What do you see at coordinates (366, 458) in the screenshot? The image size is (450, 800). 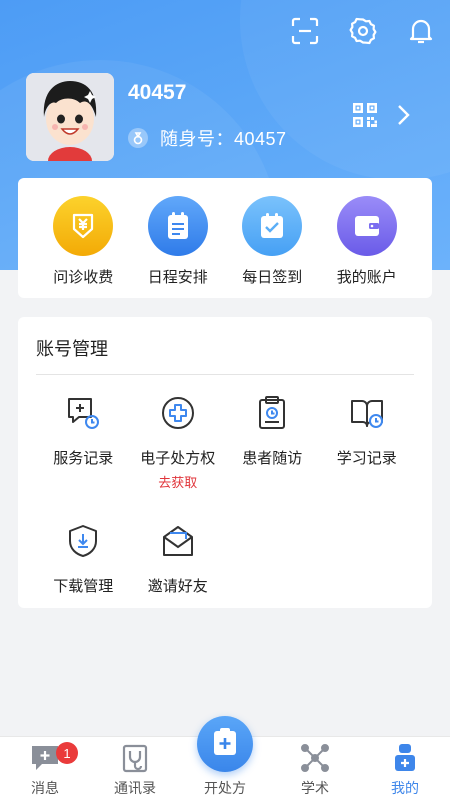 I see `menu-item-label: 学习记录` at bounding box center [366, 458].